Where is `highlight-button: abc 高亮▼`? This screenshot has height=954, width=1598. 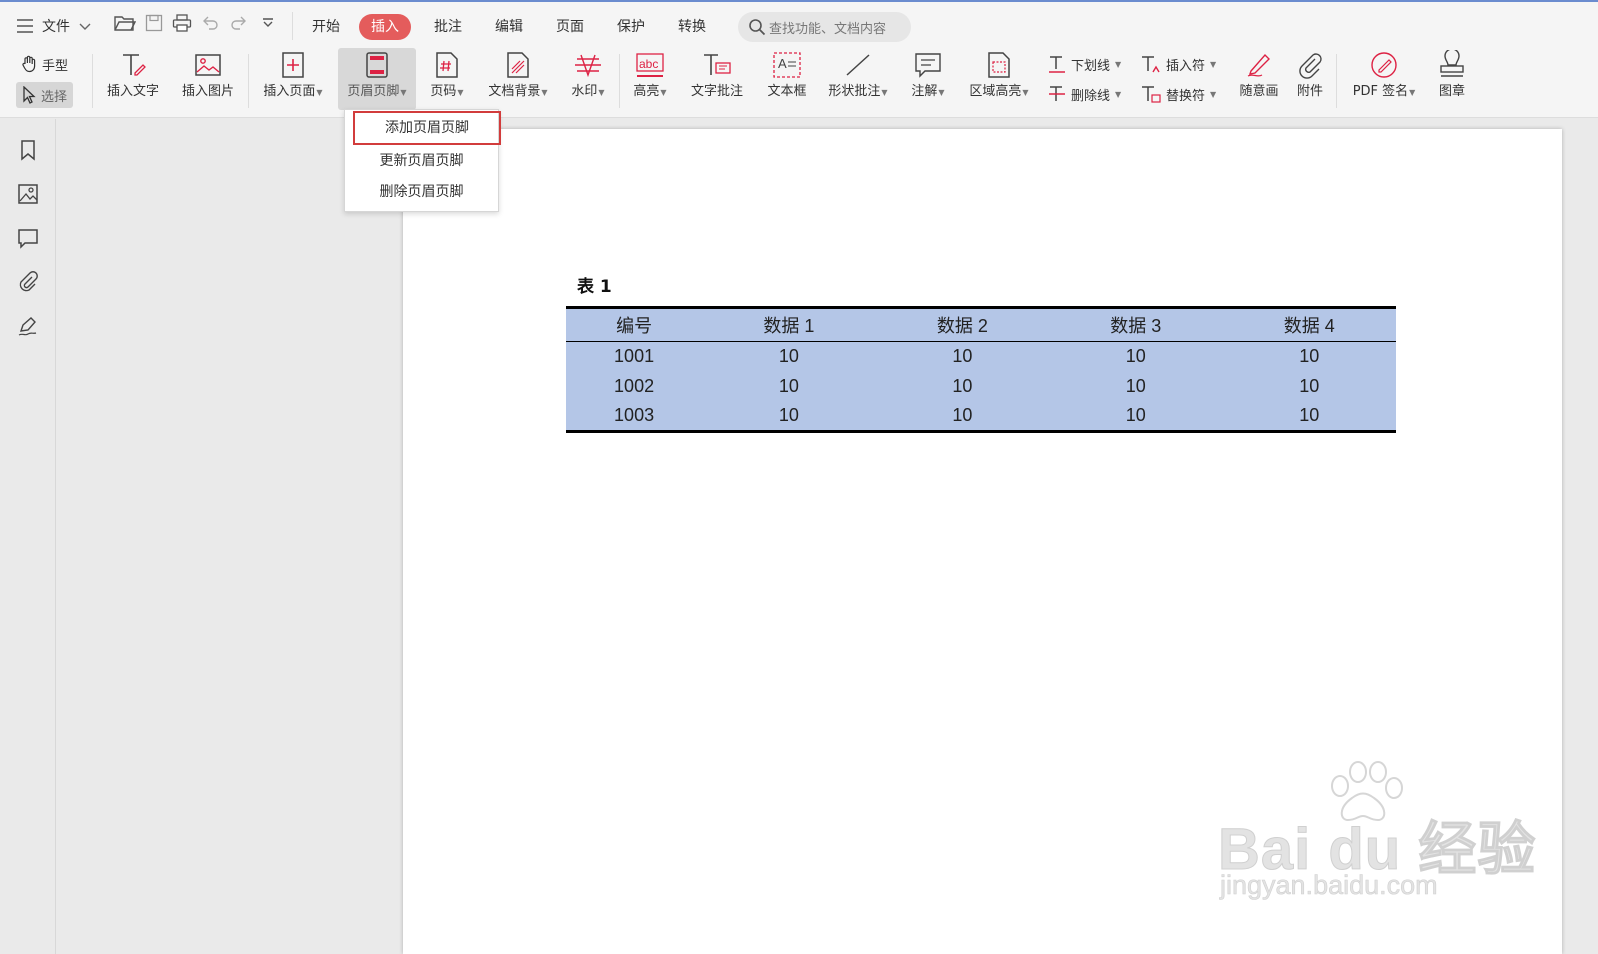 highlight-button: abc 高亮▼ is located at coordinates (650, 79).